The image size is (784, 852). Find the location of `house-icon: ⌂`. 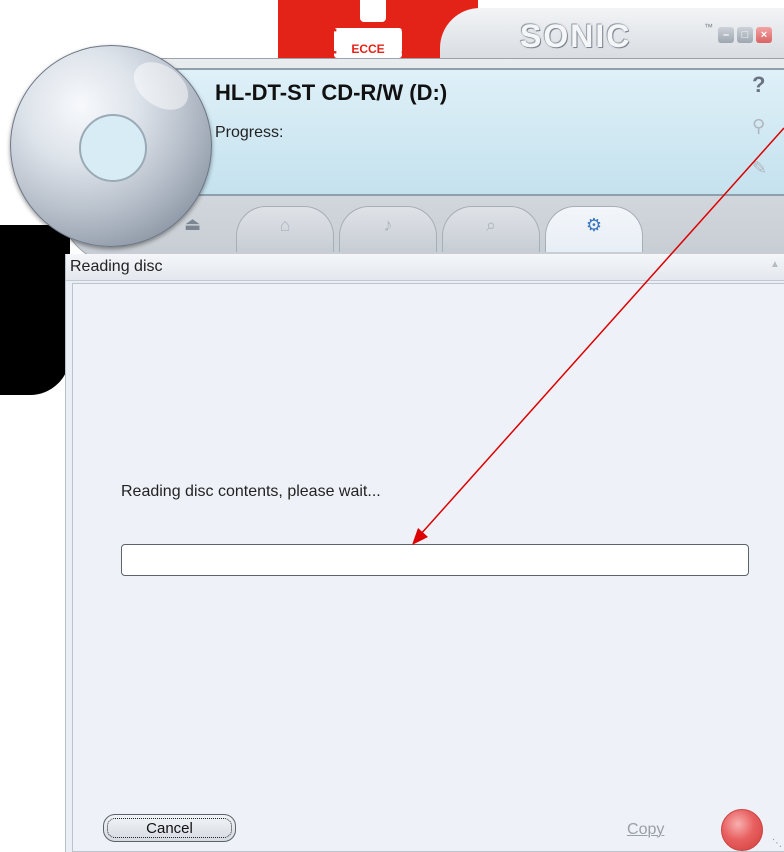

house-icon: ⌂ is located at coordinates (285, 225).